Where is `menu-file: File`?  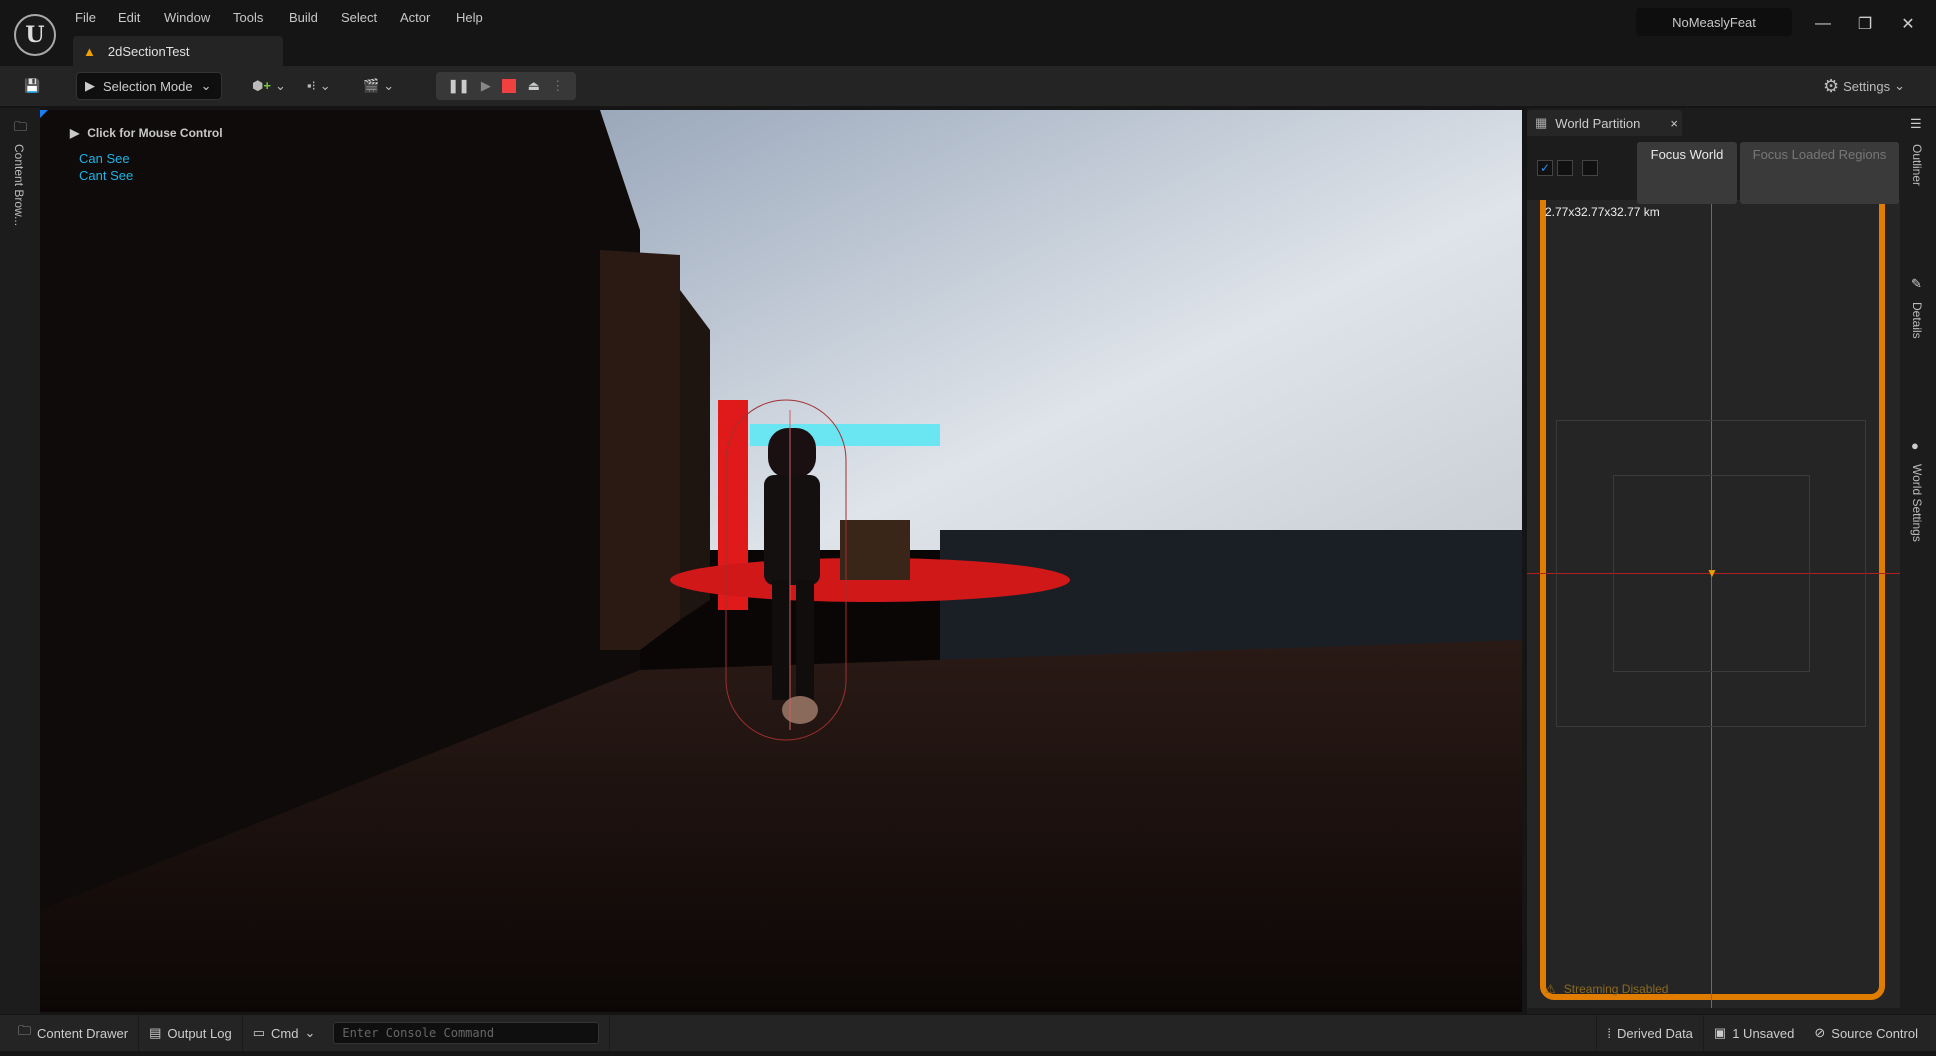
menu-file: File is located at coordinates (85, 17).